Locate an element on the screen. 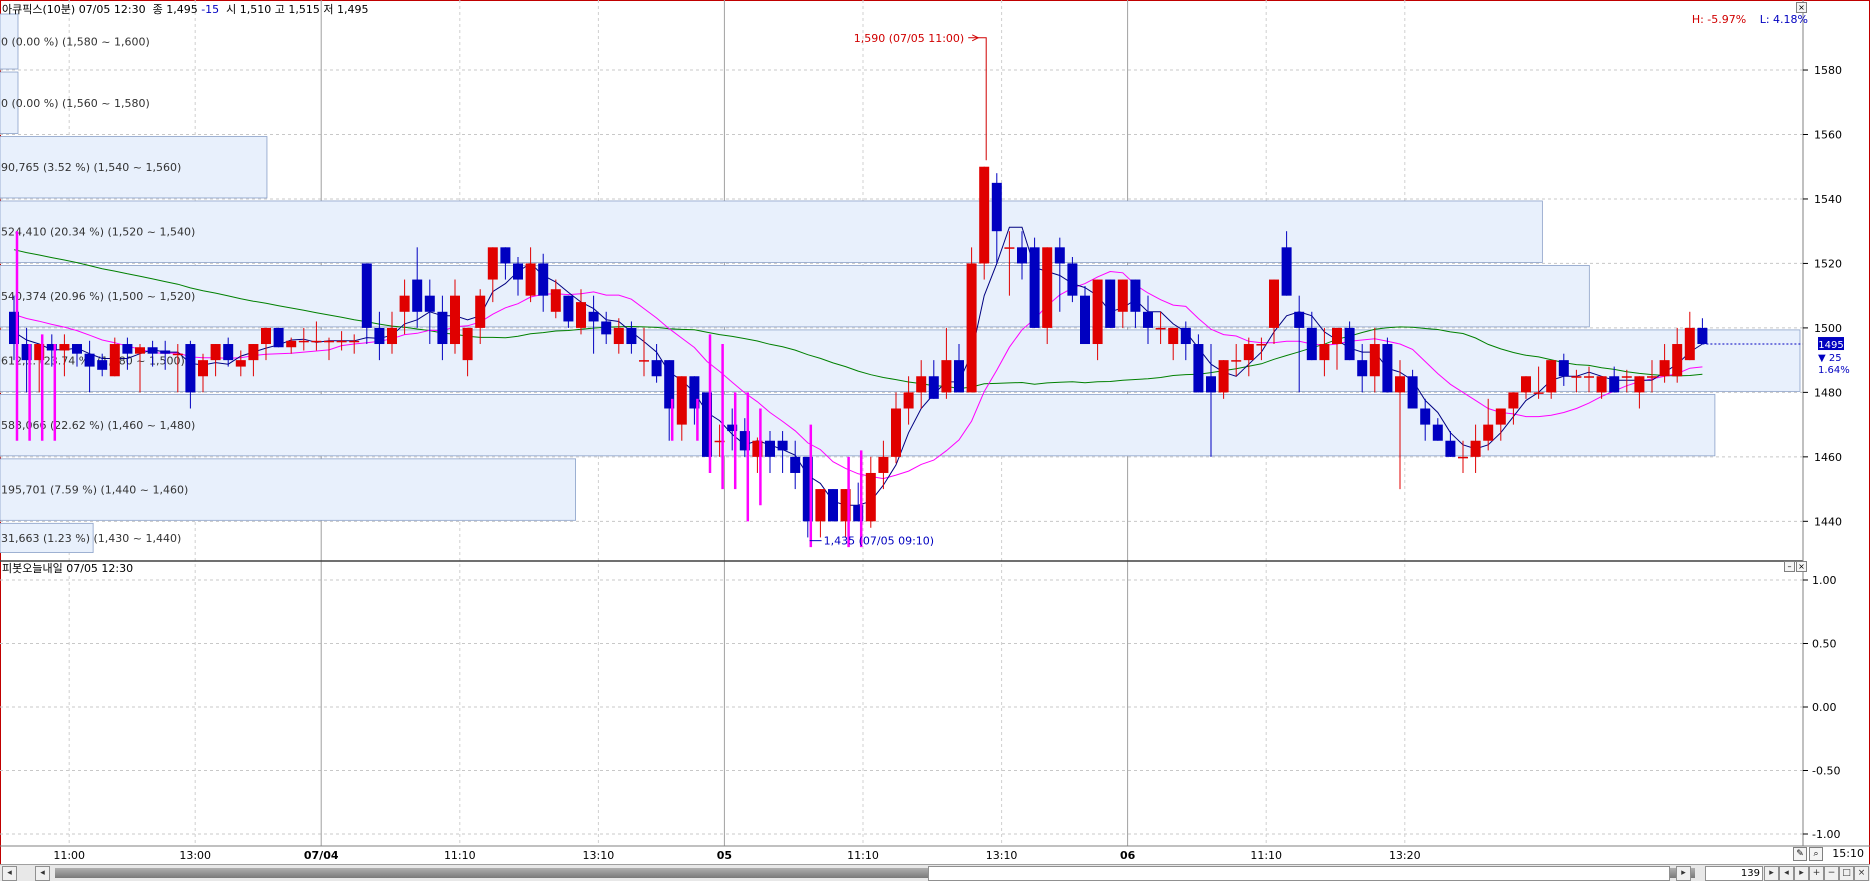 Image resolution: width=1870 pixels, height=881 pixels. rewind-icon: ◂ is located at coordinates (1786, 873).